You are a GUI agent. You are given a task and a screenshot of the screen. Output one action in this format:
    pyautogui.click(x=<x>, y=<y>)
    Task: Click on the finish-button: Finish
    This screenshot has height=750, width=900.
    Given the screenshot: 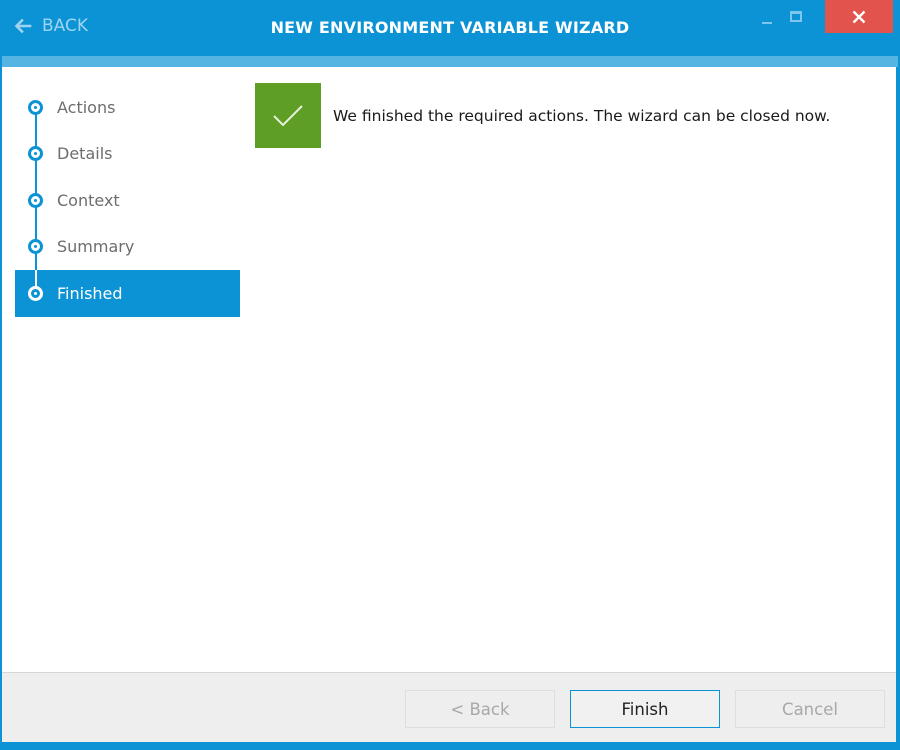 What is the action you would take?
    pyautogui.click(x=645, y=709)
    